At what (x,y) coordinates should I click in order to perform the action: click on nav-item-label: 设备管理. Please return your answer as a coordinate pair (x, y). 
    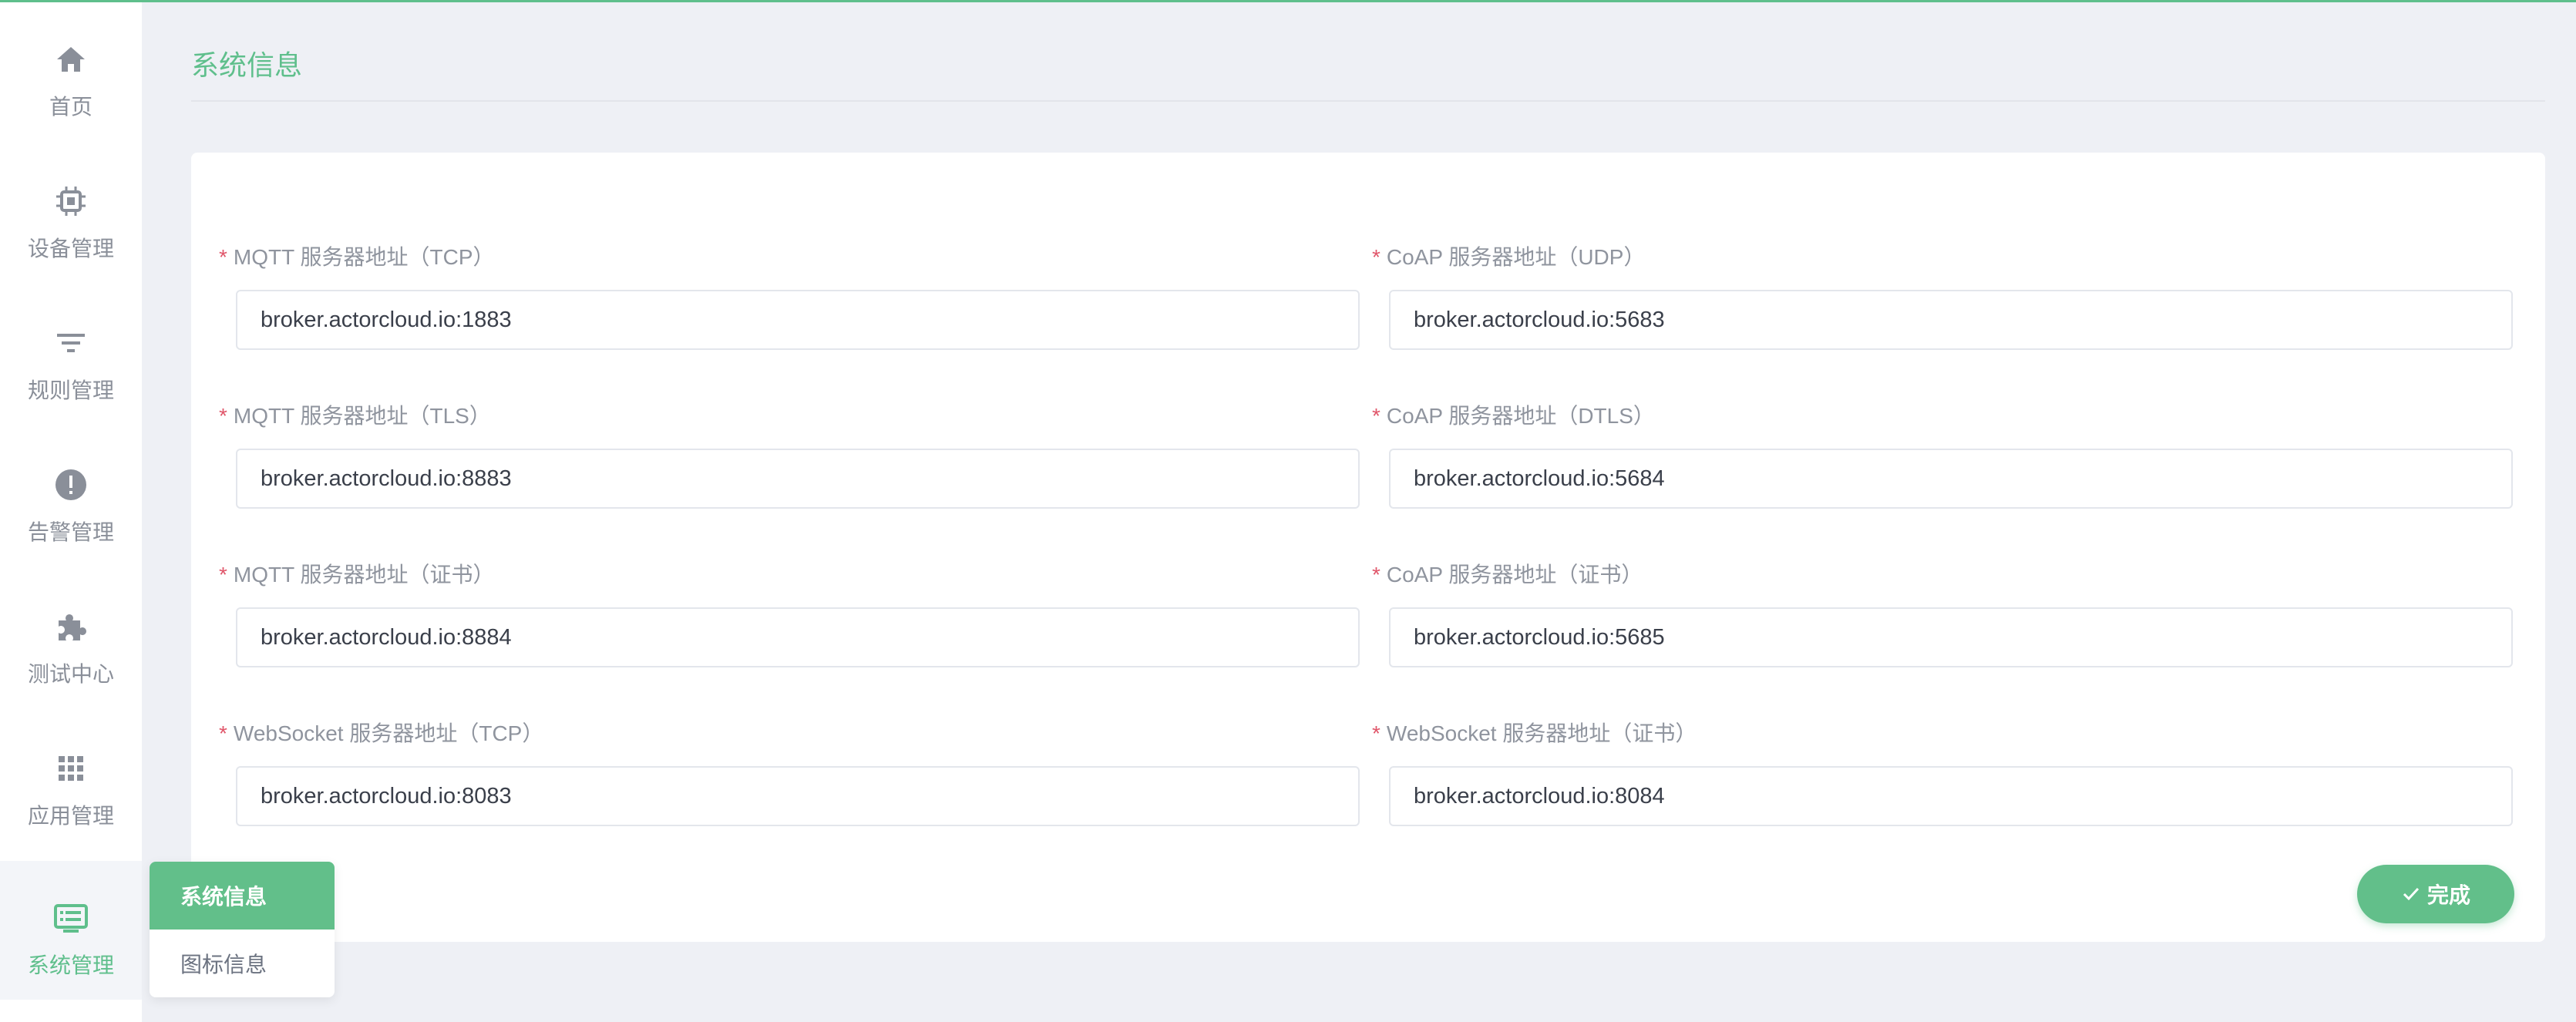
    Looking at the image, I should click on (70, 249).